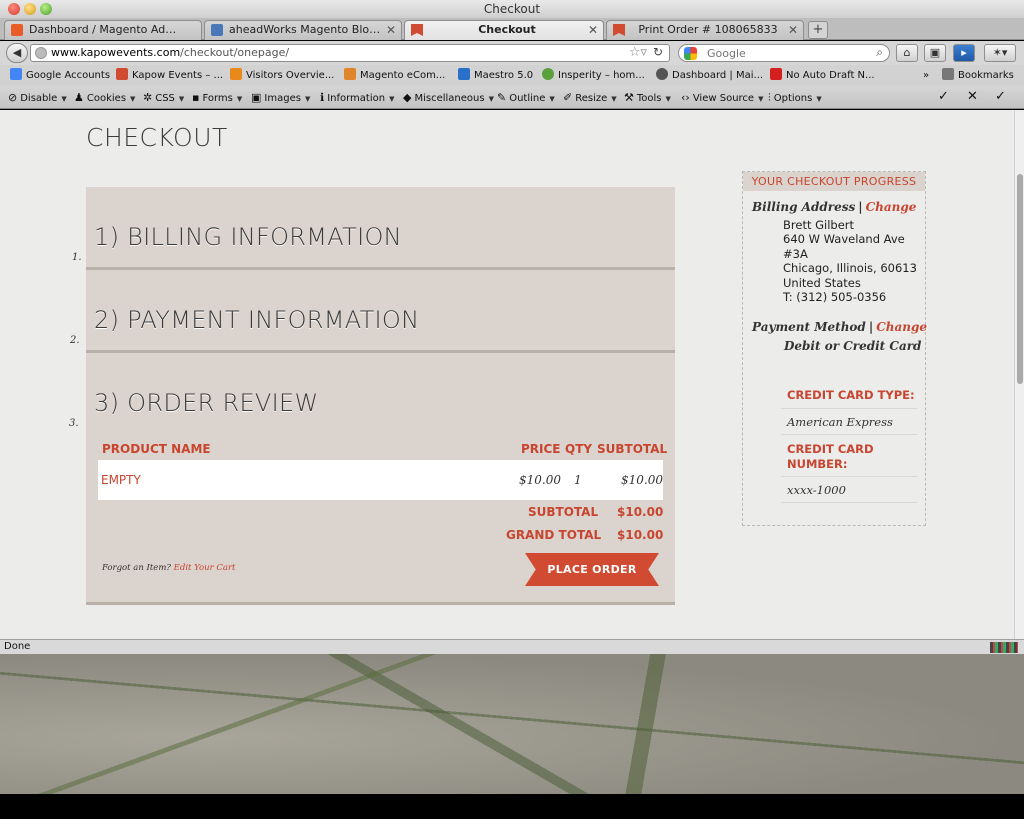  I want to click on place-order-button: PLACE ORDER, so click(592, 569).